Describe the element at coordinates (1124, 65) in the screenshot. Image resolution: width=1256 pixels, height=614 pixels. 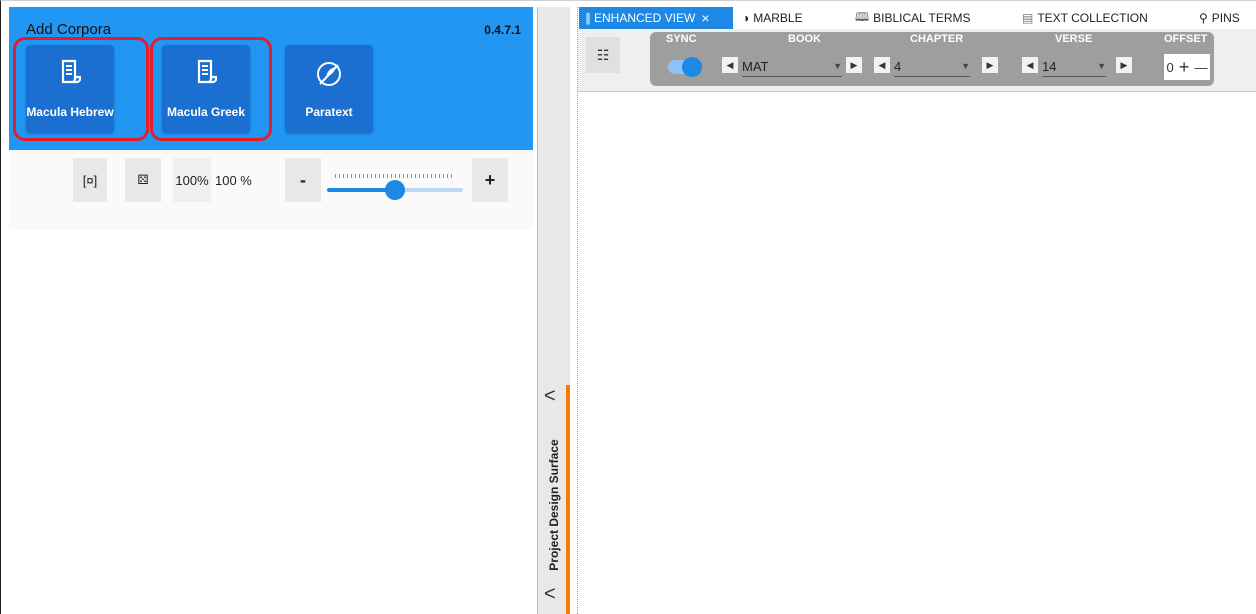
I see `verse-next-button: ▶` at that location.